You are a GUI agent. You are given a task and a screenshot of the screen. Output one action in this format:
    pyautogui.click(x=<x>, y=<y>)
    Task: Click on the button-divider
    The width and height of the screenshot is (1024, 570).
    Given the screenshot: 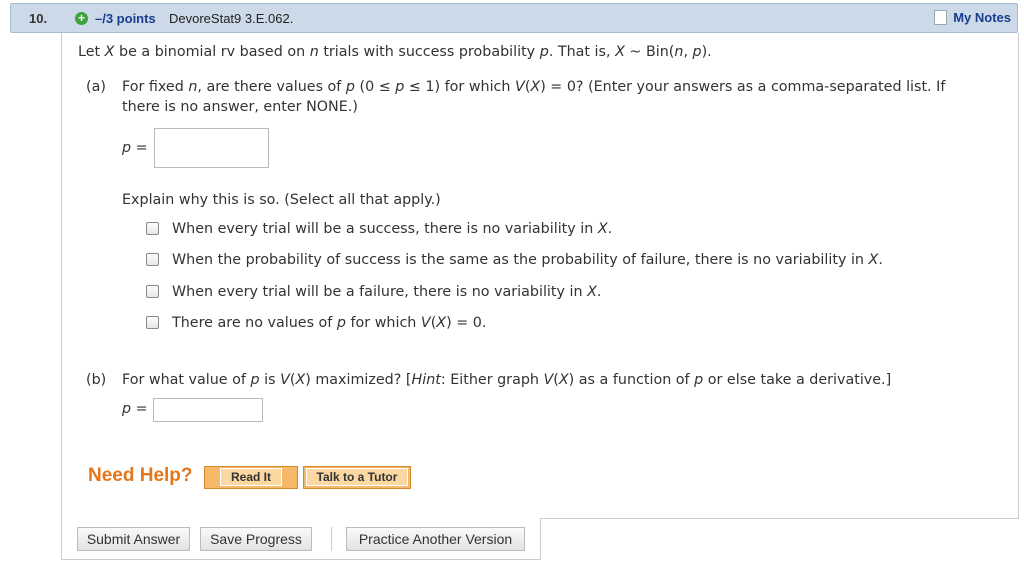 What is the action you would take?
    pyautogui.click(x=331, y=539)
    